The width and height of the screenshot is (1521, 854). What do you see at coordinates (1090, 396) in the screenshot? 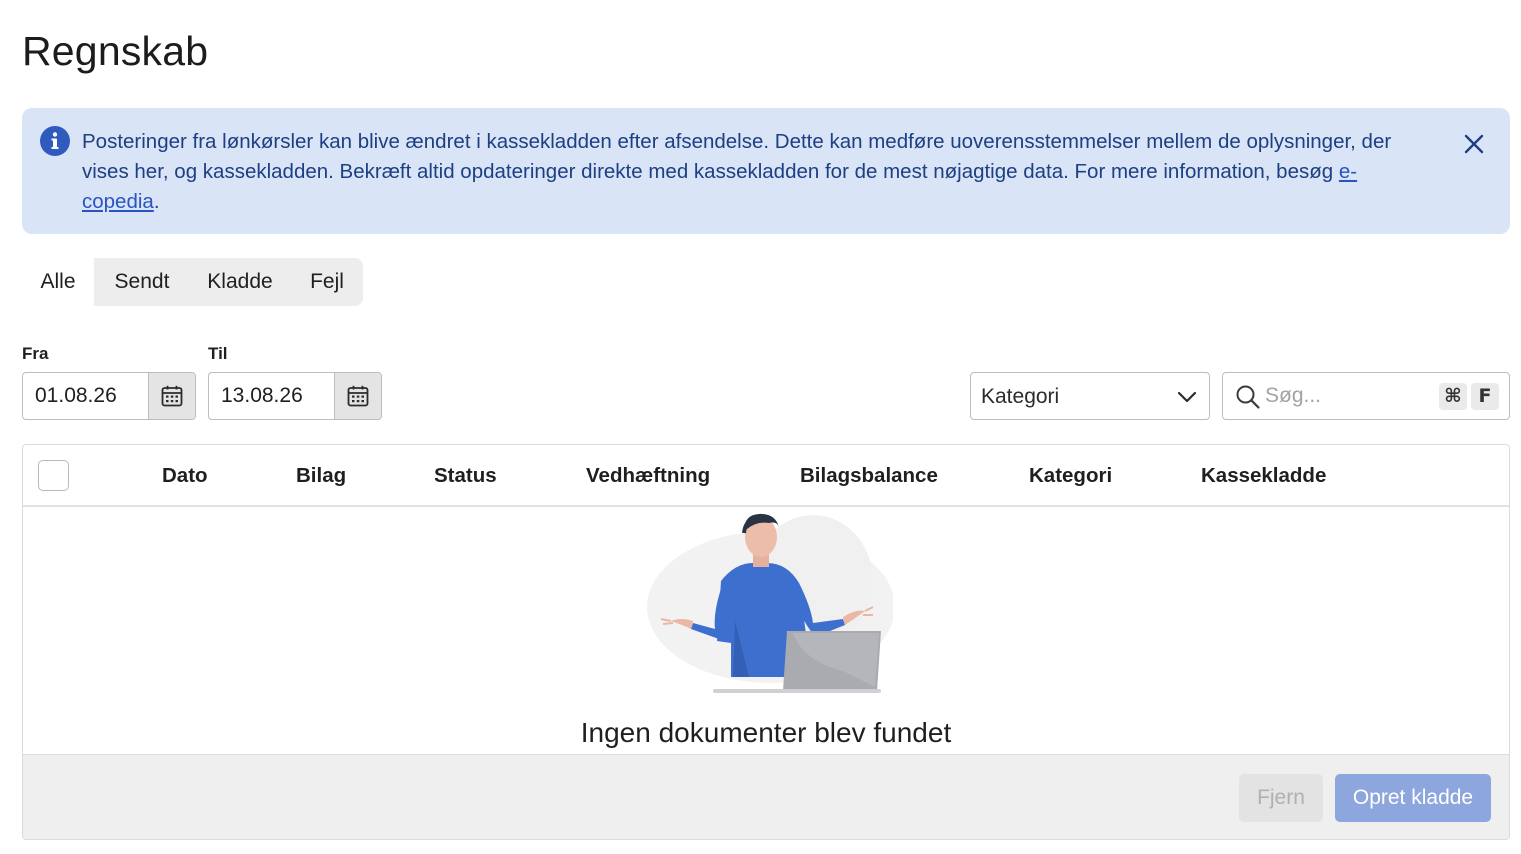
I see `category-select: Kategori` at bounding box center [1090, 396].